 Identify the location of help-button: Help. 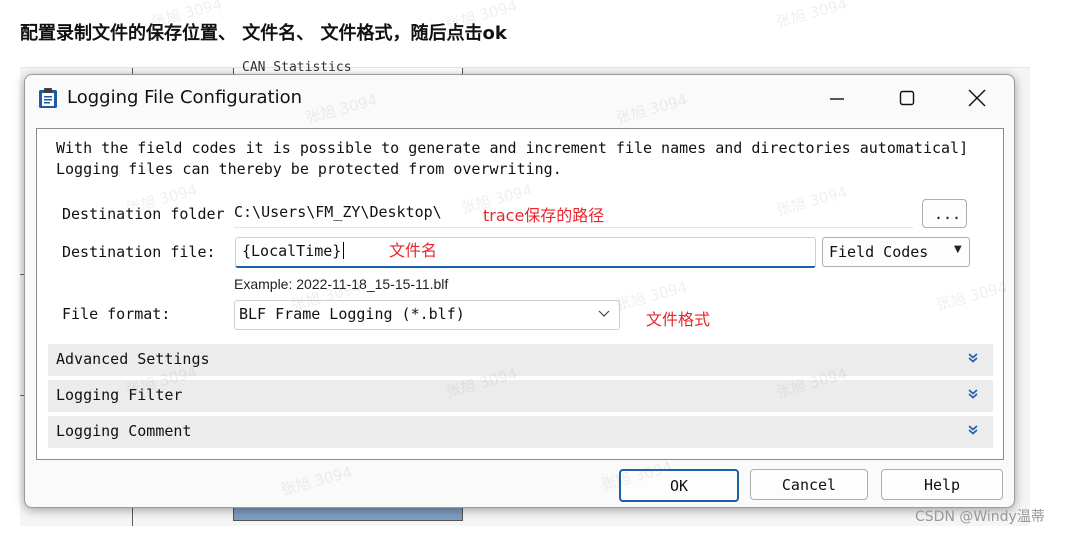
(942, 484).